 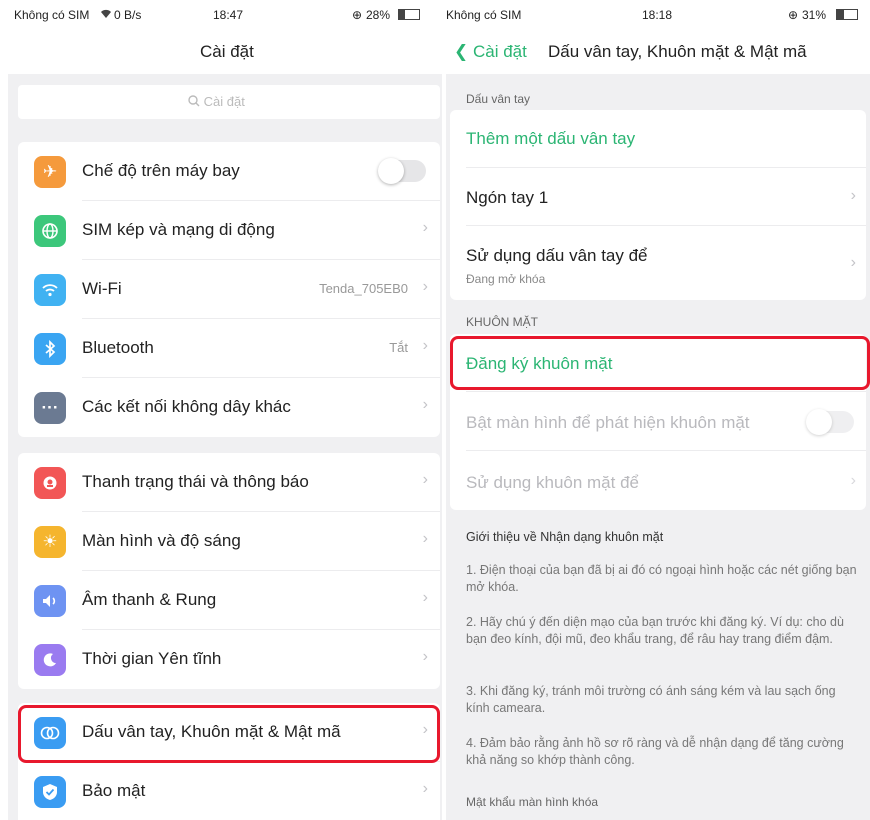 What do you see at coordinates (50, 172) in the screenshot?
I see `airplane-icon: ✈` at bounding box center [50, 172].